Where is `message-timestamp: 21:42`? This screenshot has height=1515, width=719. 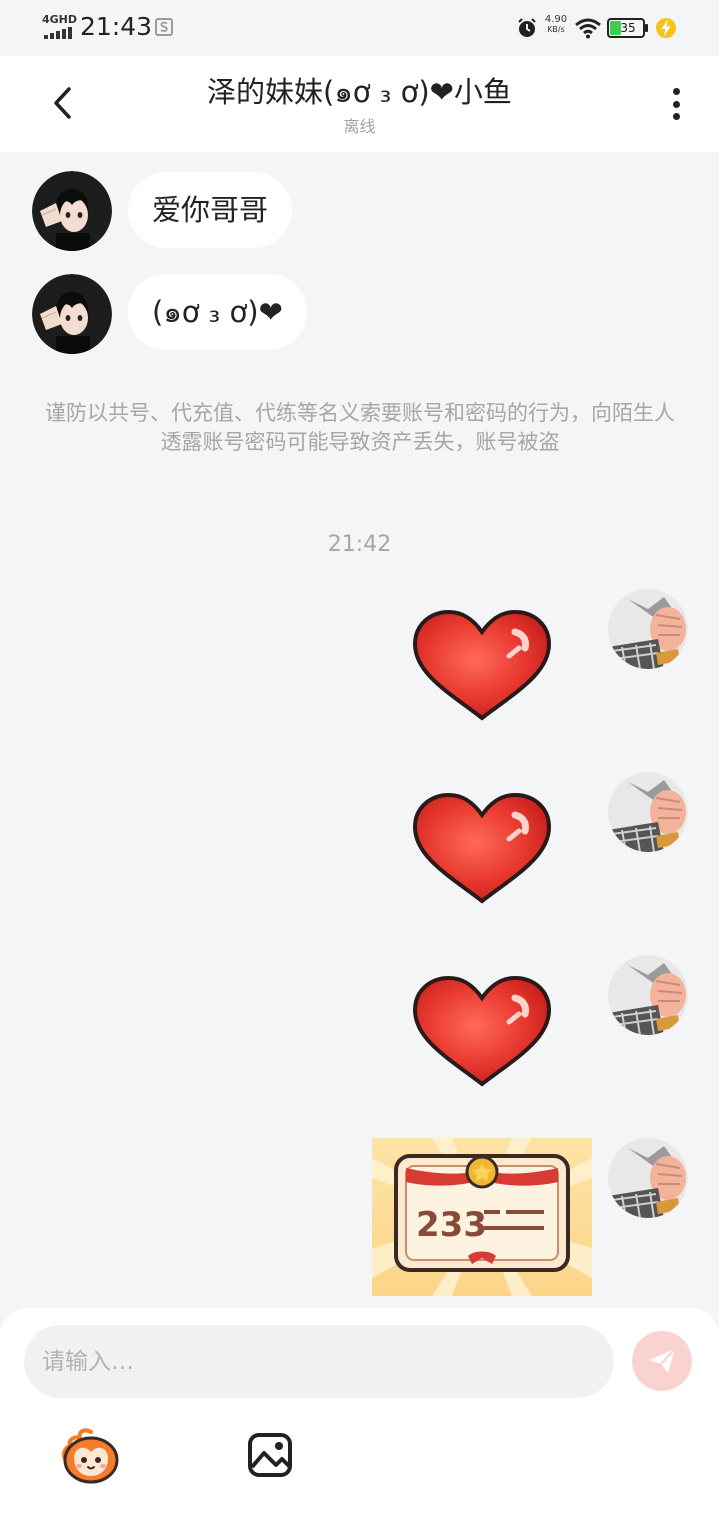
message-timestamp: 21:42 is located at coordinates (359, 544).